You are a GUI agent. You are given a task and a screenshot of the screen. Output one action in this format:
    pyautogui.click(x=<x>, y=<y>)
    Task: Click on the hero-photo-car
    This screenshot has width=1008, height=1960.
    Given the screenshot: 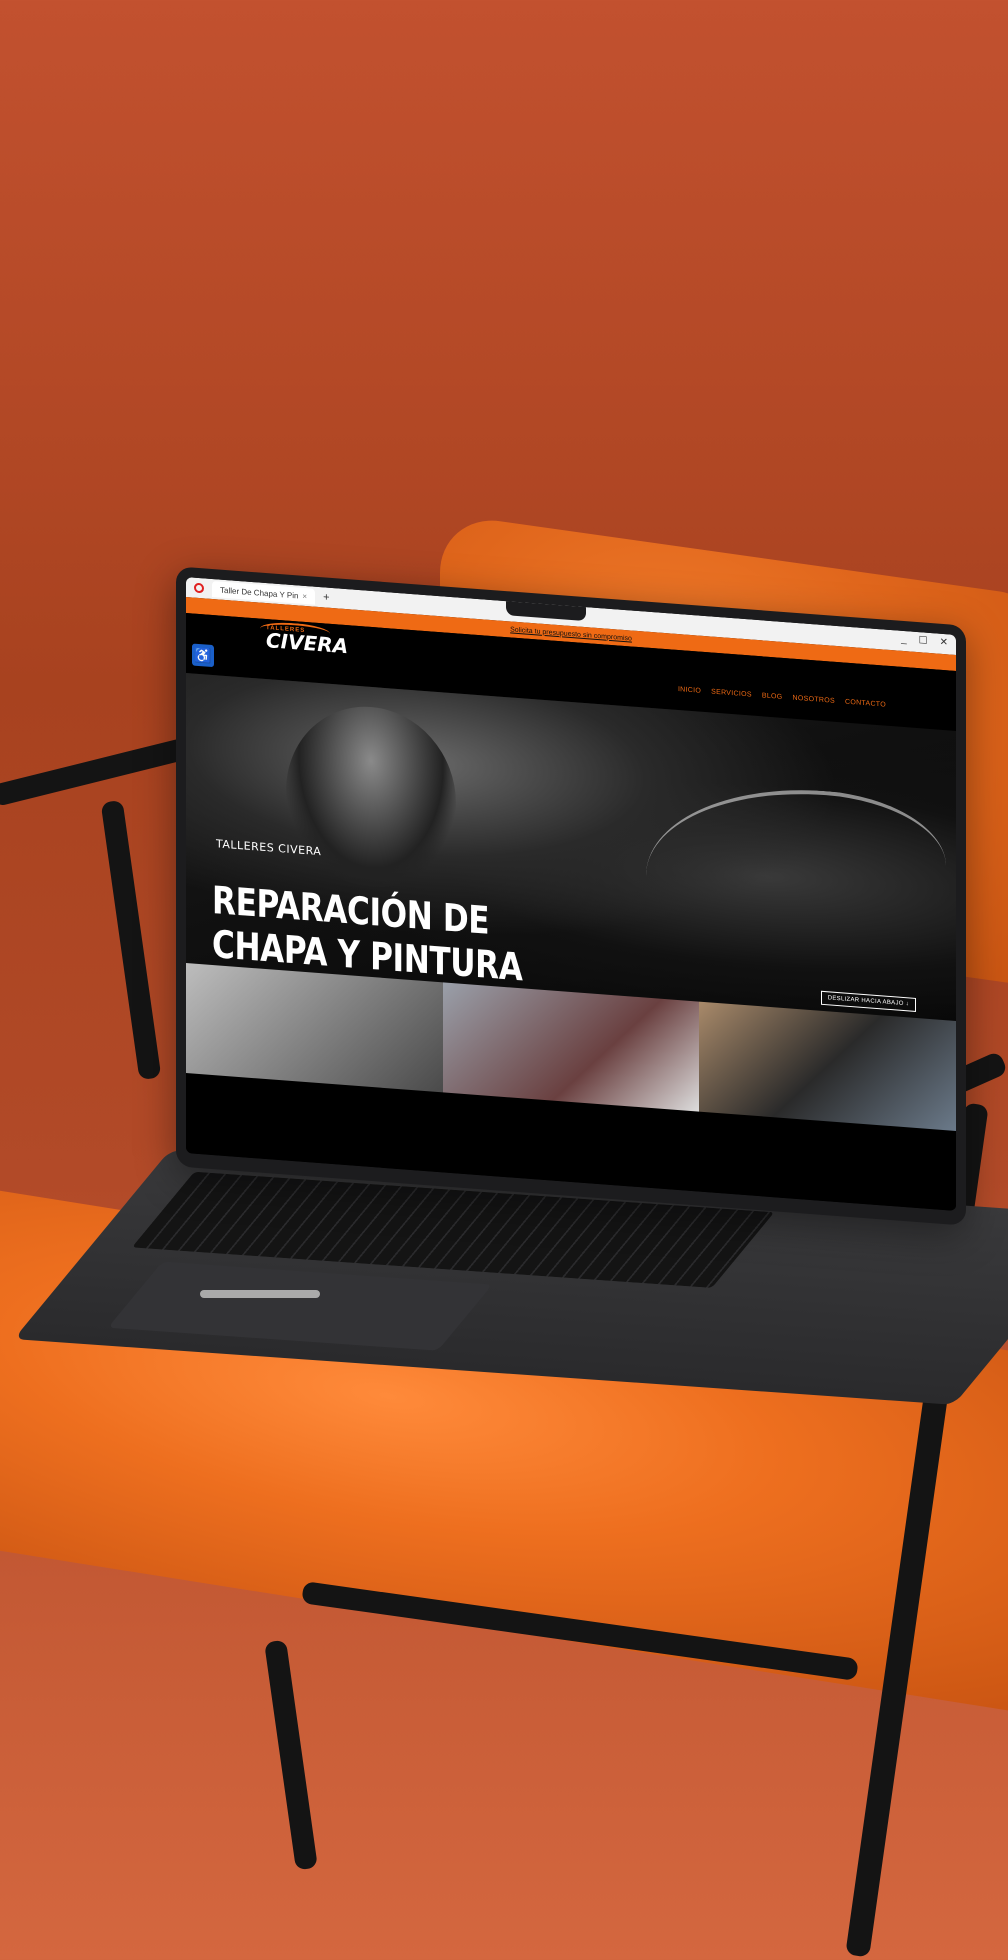 What is the action you would take?
    pyautogui.click(x=796, y=871)
    